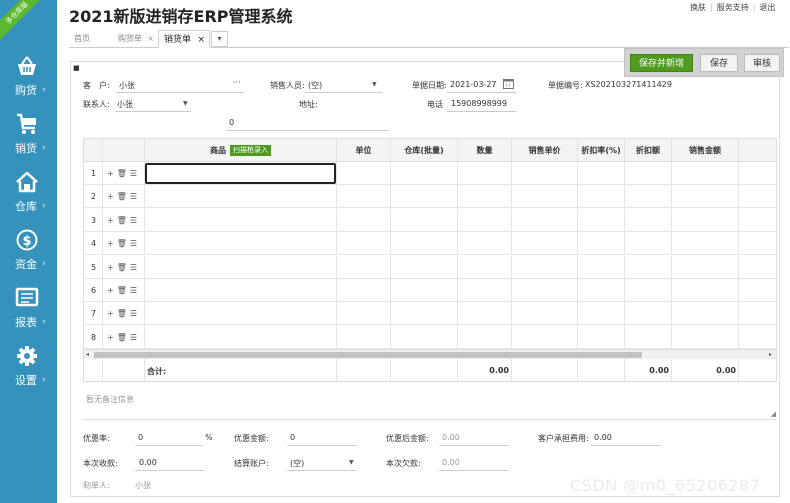 The width and height of the screenshot is (790, 503). What do you see at coordinates (135, 39) in the screenshot?
I see `tab-purchase-order: 购货单 ×` at bounding box center [135, 39].